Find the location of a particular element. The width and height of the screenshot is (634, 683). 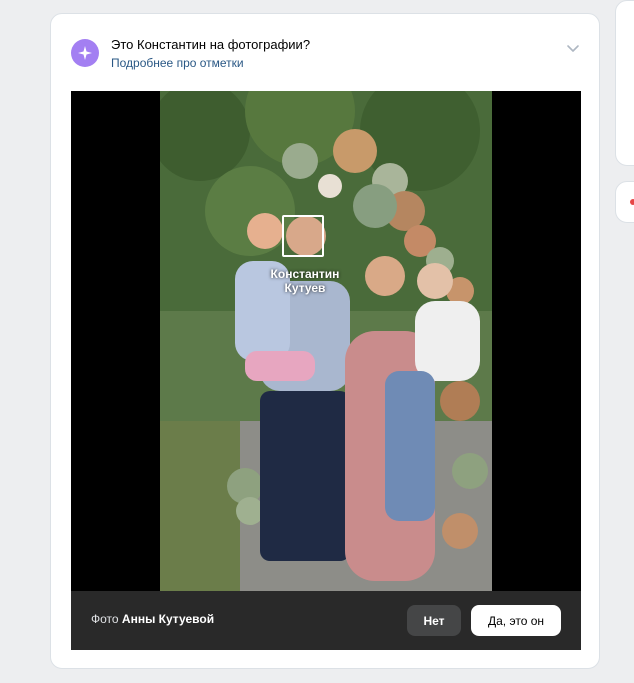

photo-credit-author: Анны Кутуевой is located at coordinates (168, 619).